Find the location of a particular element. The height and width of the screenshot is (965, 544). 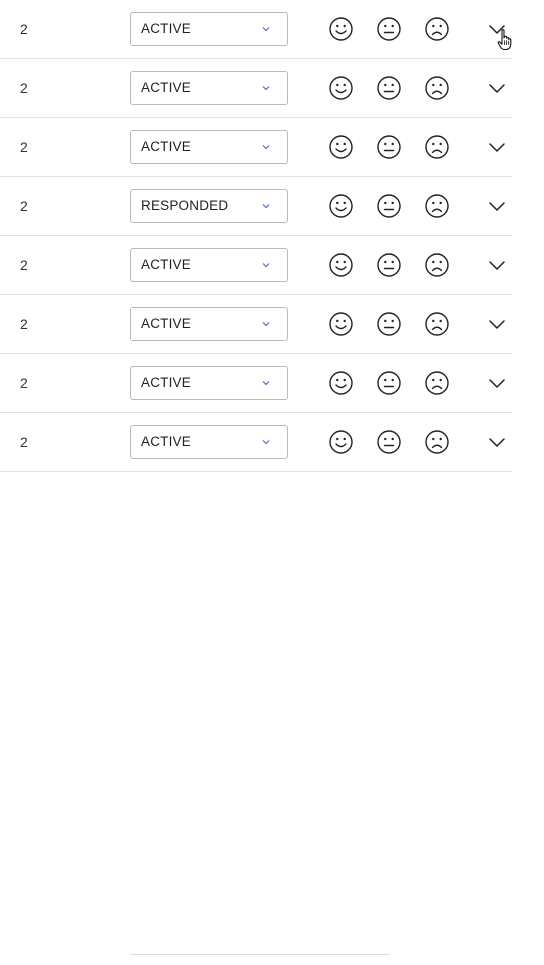

status-select: RESPONDED is located at coordinates (209, 206).